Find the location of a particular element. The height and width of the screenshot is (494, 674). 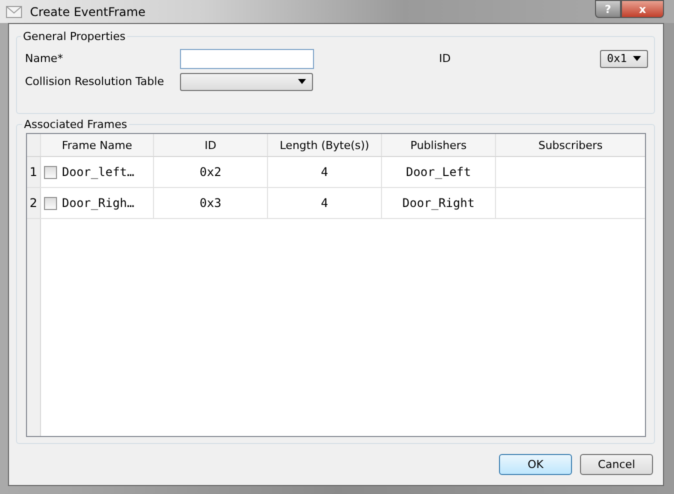

table-cell: 0x3 is located at coordinates (211, 203).